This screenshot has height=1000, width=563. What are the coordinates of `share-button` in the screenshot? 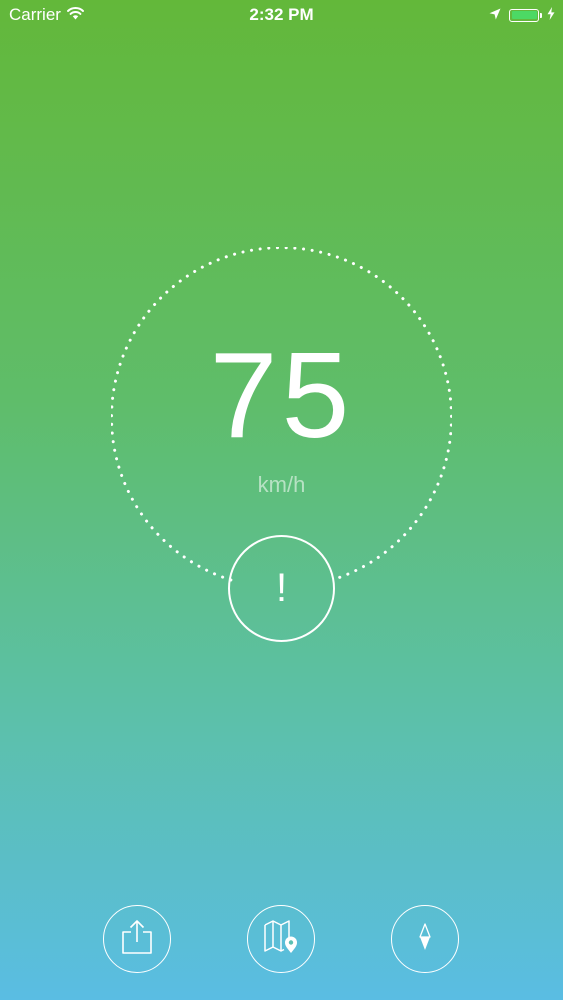 It's located at (137, 939).